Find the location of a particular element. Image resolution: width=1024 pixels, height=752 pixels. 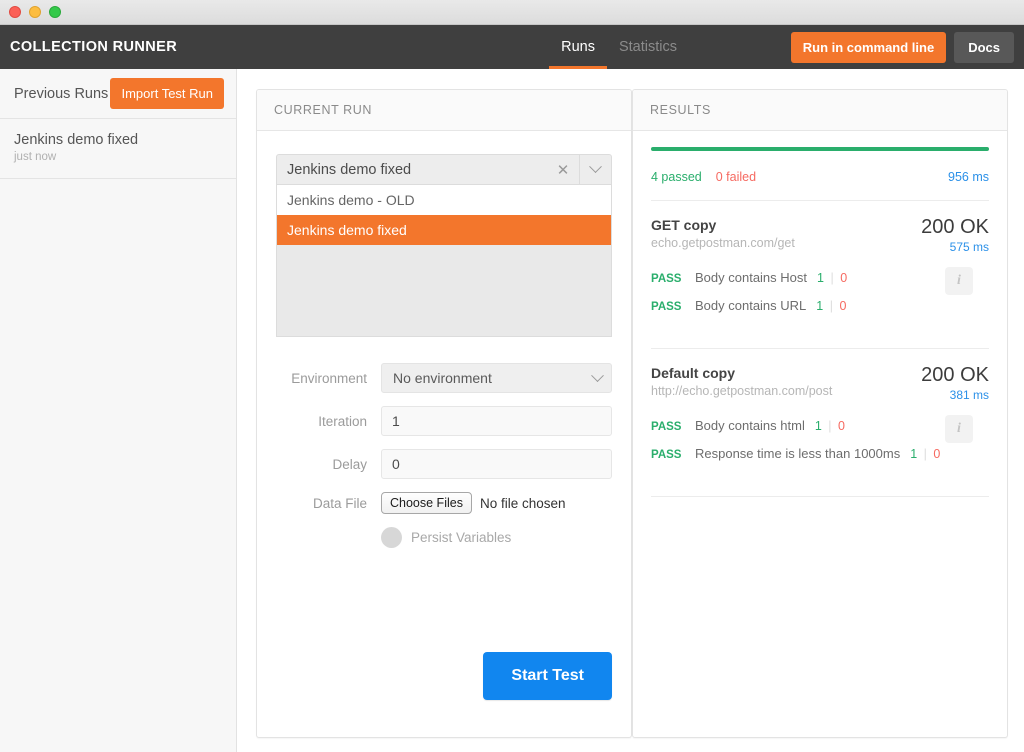

data-file-row: Data File Choose Files No file chosen is located at coordinates (444, 503).